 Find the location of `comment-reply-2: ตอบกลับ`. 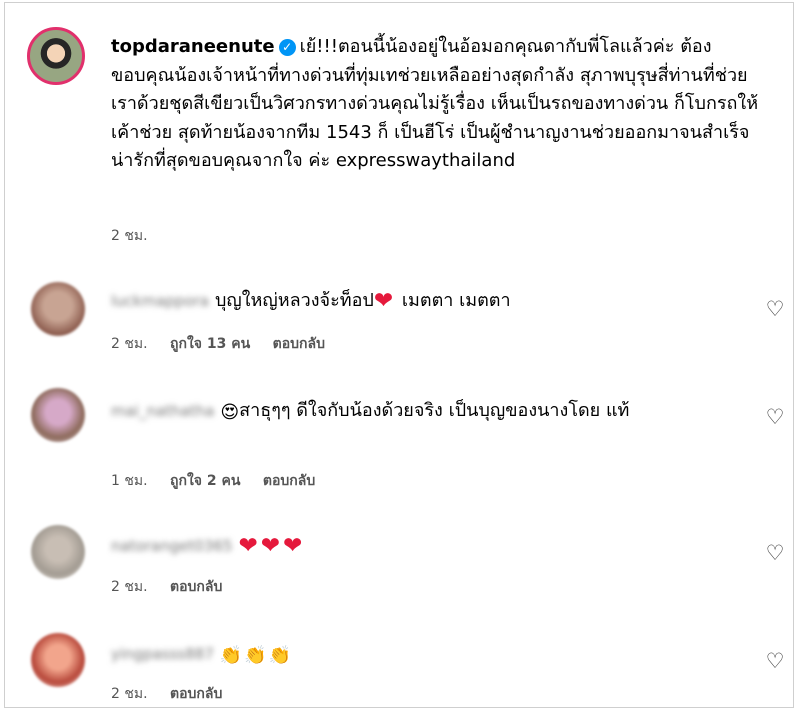

comment-reply-2: ตอบกลับ is located at coordinates (289, 481).